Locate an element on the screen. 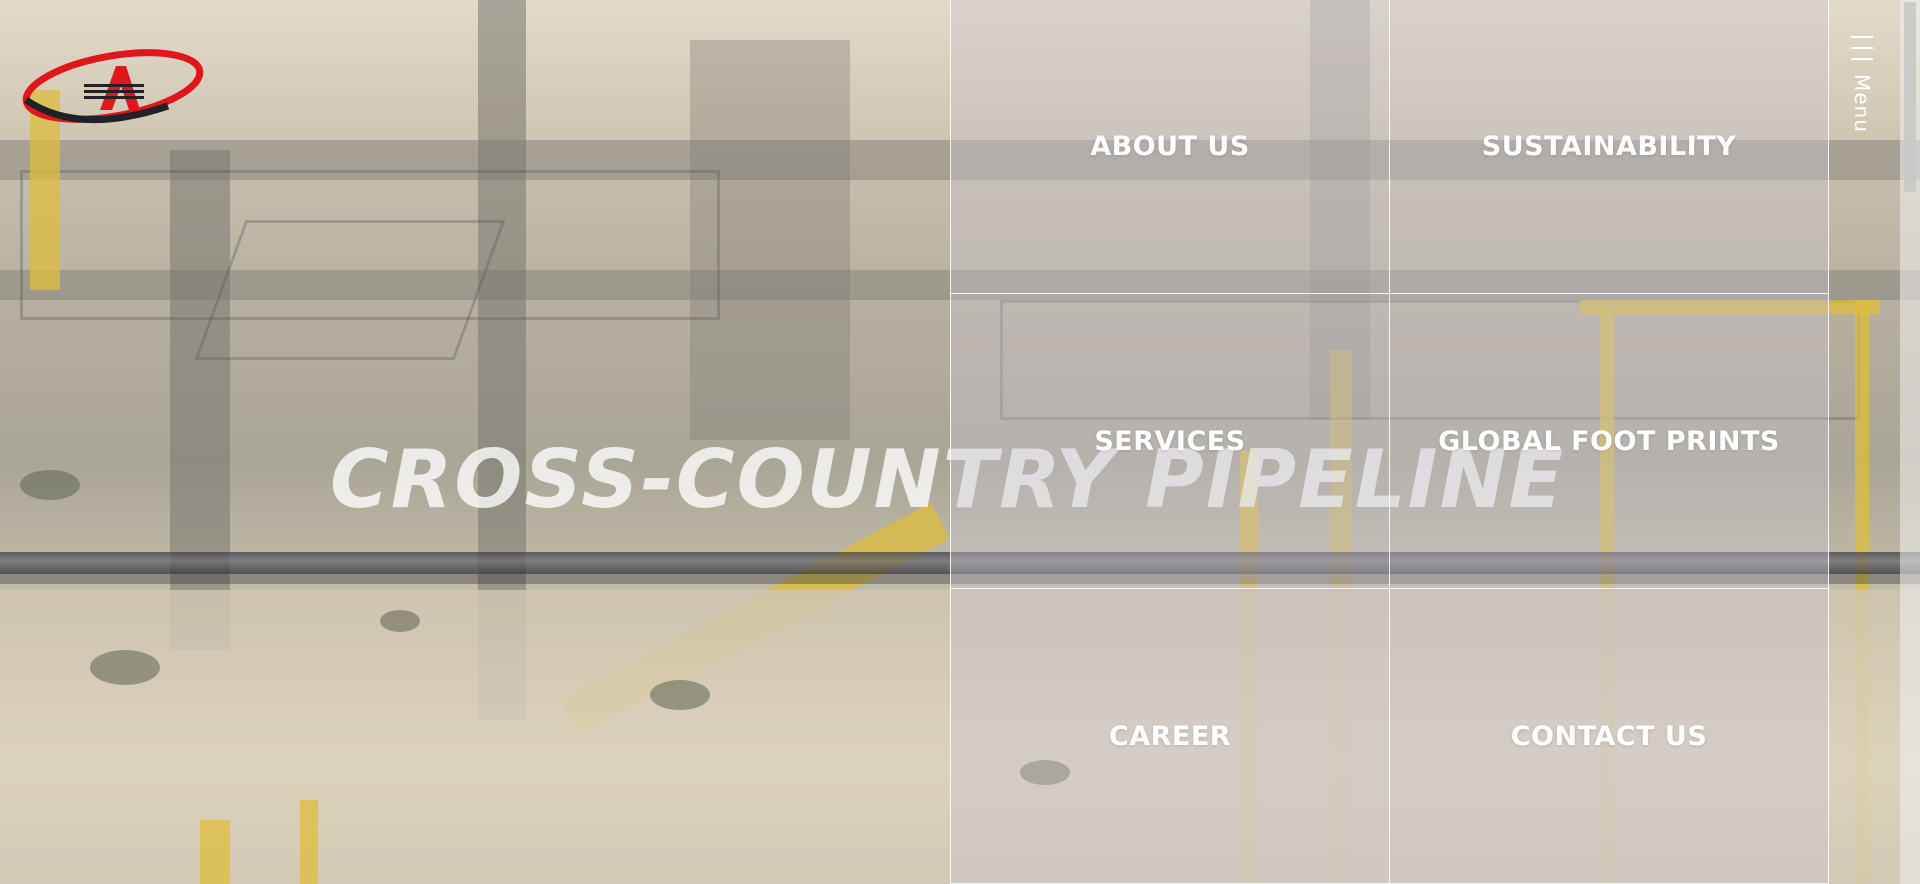  logo-icon is located at coordinates (113, 86).